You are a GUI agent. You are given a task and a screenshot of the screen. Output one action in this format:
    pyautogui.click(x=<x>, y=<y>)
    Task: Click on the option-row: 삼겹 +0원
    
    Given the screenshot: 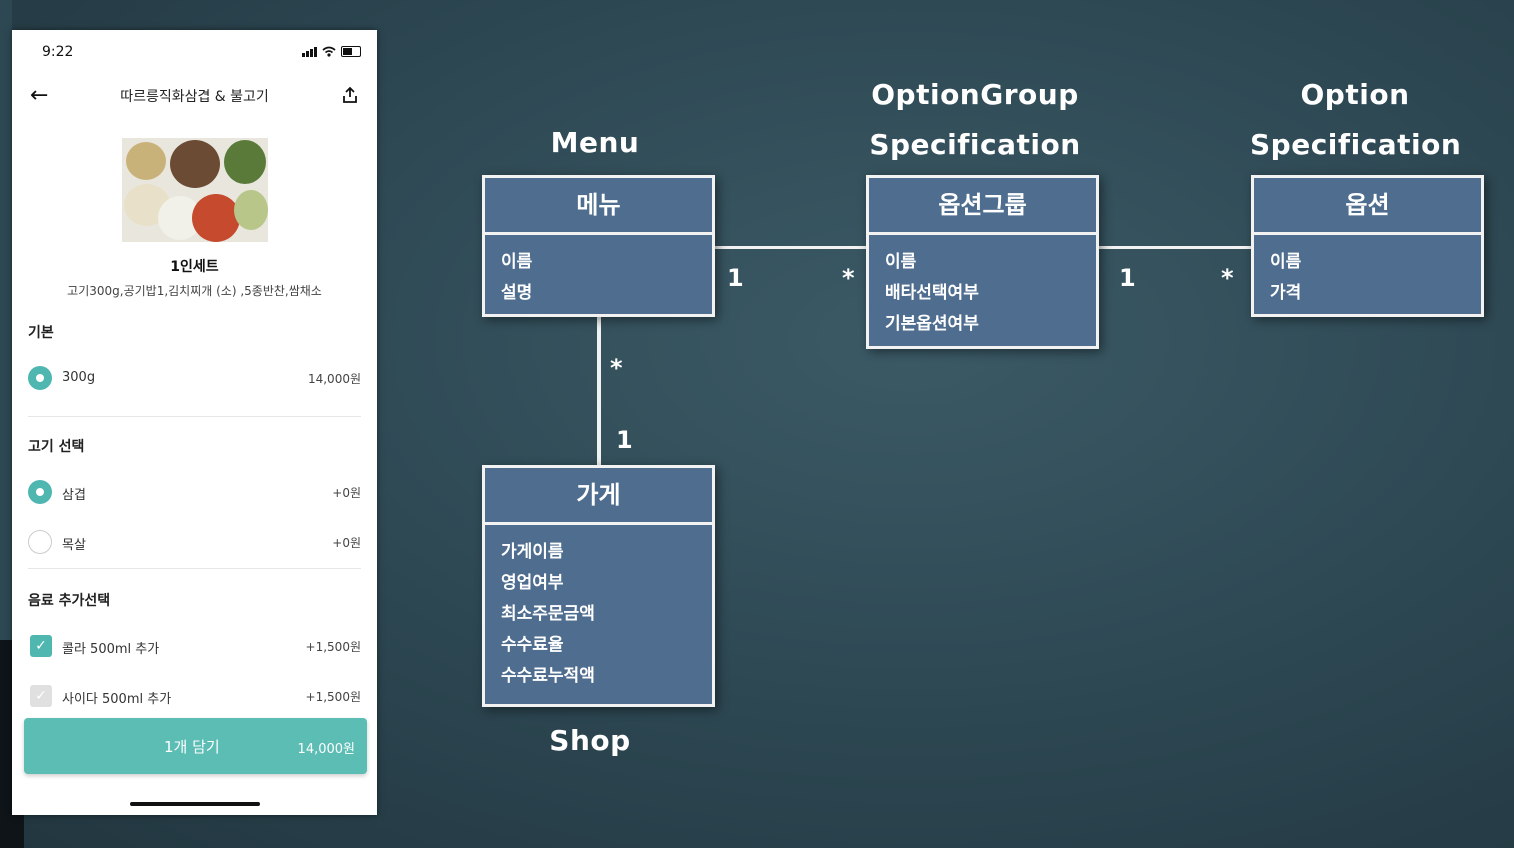 What is the action you would take?
    pyautogui.click(x=194, y=493)
    